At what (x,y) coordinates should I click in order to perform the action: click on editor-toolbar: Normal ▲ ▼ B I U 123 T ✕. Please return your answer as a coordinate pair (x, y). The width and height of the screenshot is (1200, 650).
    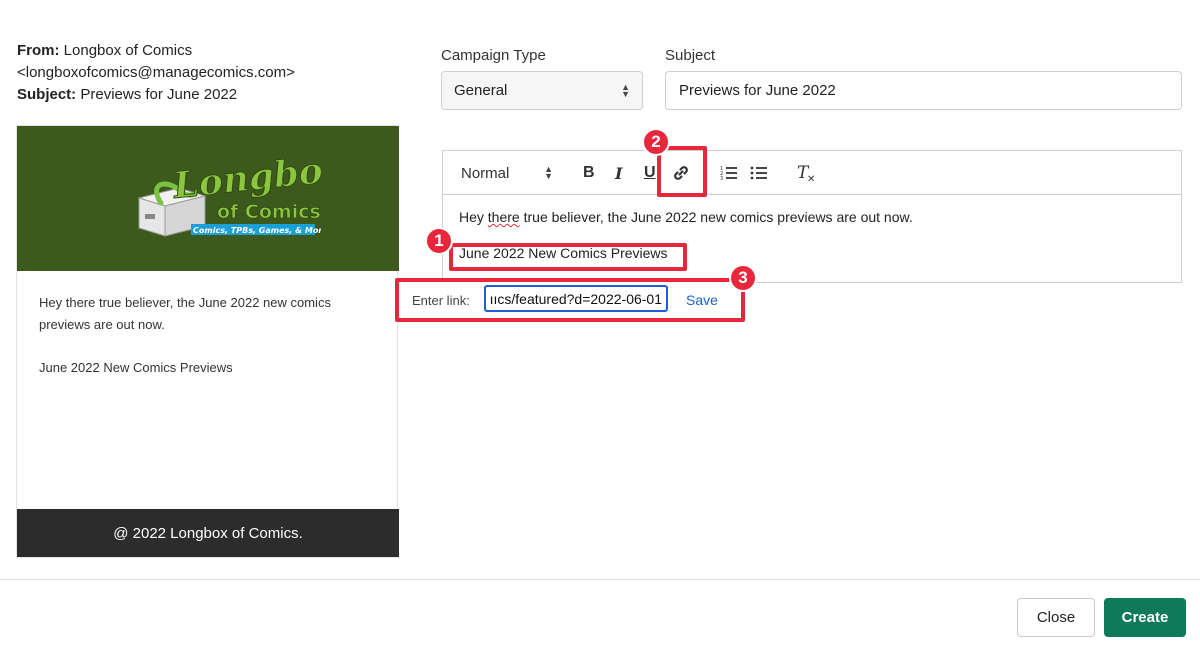
    Looking at the image, I should click on (812, 173).